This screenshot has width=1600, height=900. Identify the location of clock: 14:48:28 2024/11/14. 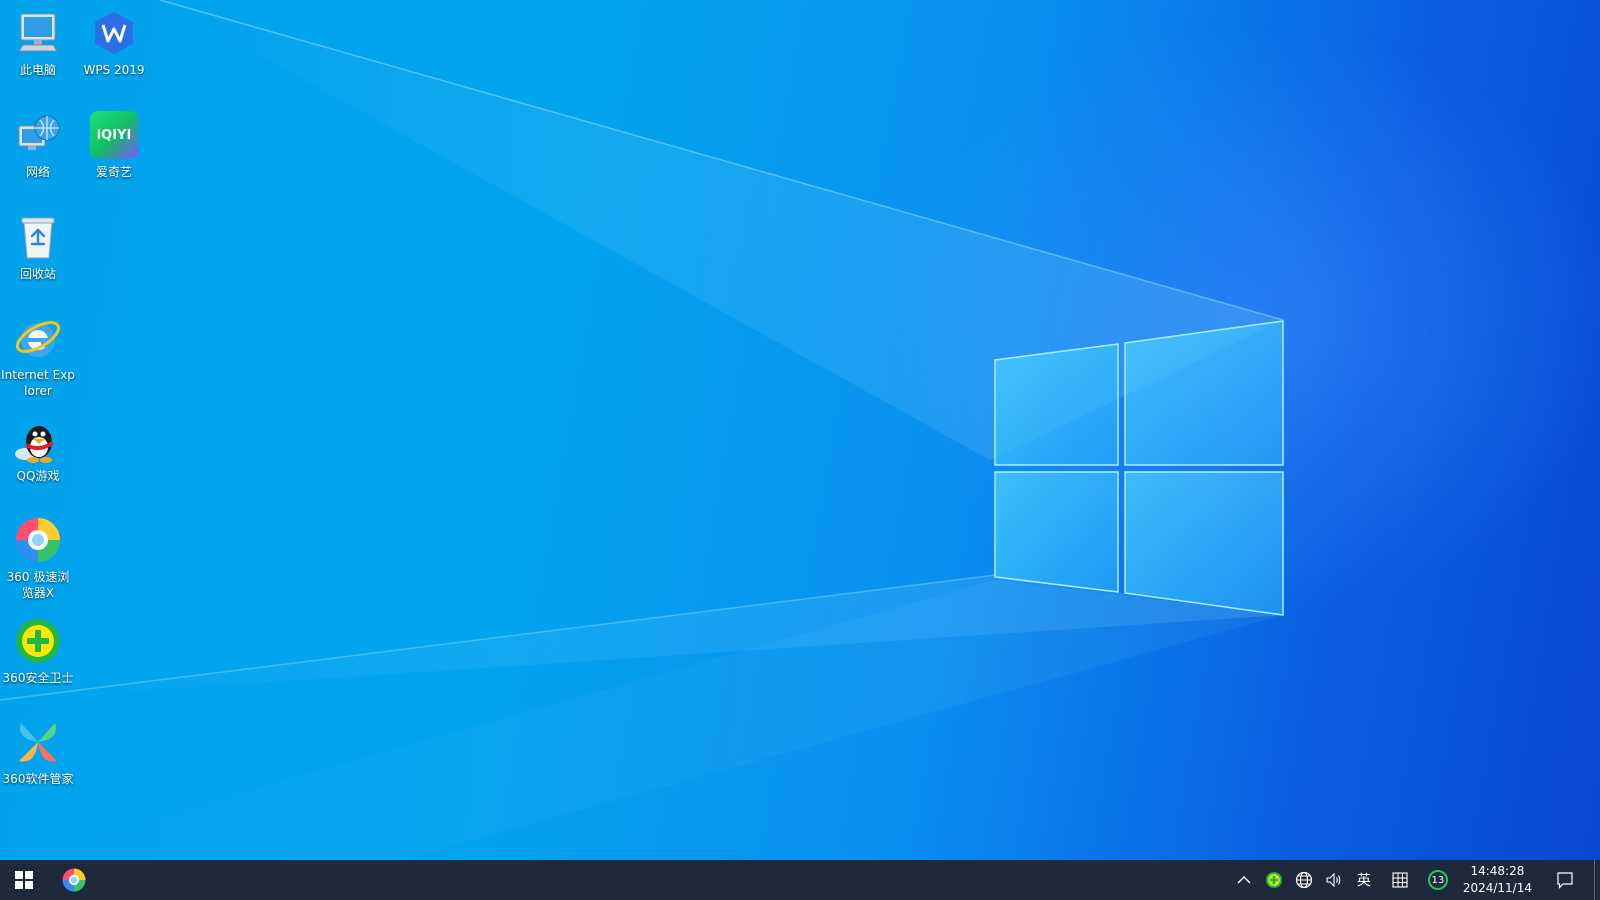
(1497, 880).